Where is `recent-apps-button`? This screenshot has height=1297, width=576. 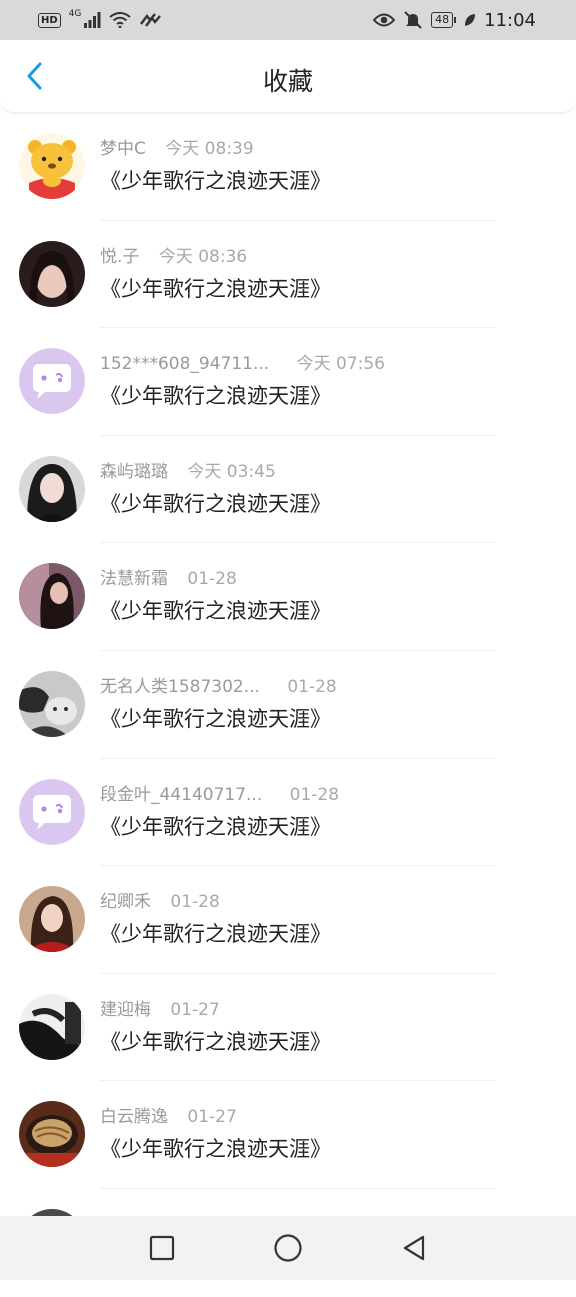 recent-apps-button is located at coordinates (162, 1248).